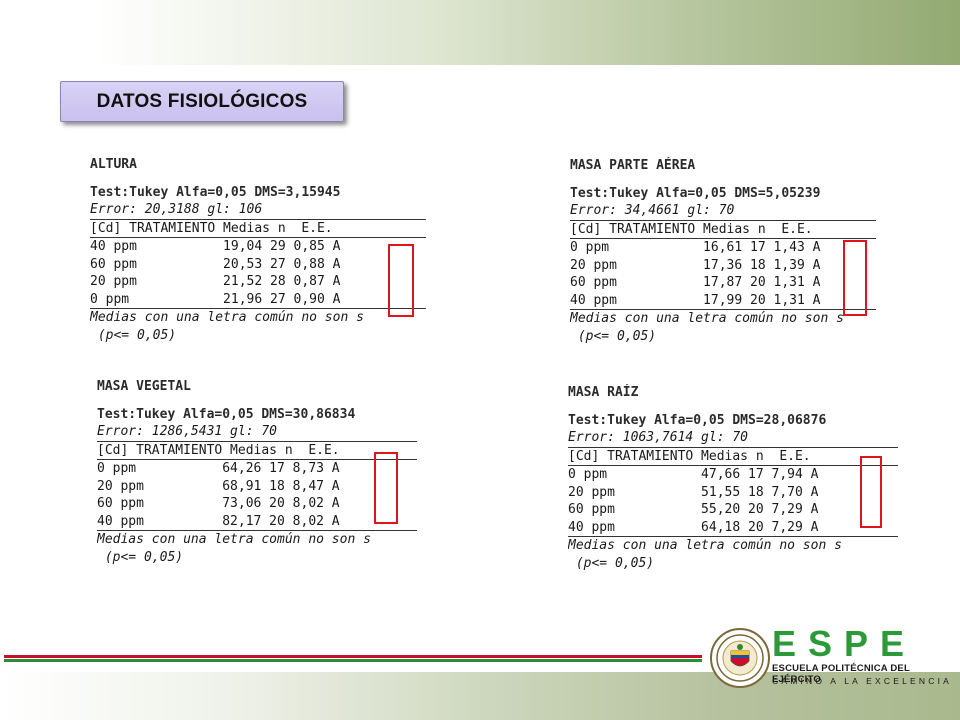  What do you see at coordinates (862, 681) in the screenshot?
I see `logo-motto: CAMINO A LA EXCELENCIA` at bounding box center [862, 681].